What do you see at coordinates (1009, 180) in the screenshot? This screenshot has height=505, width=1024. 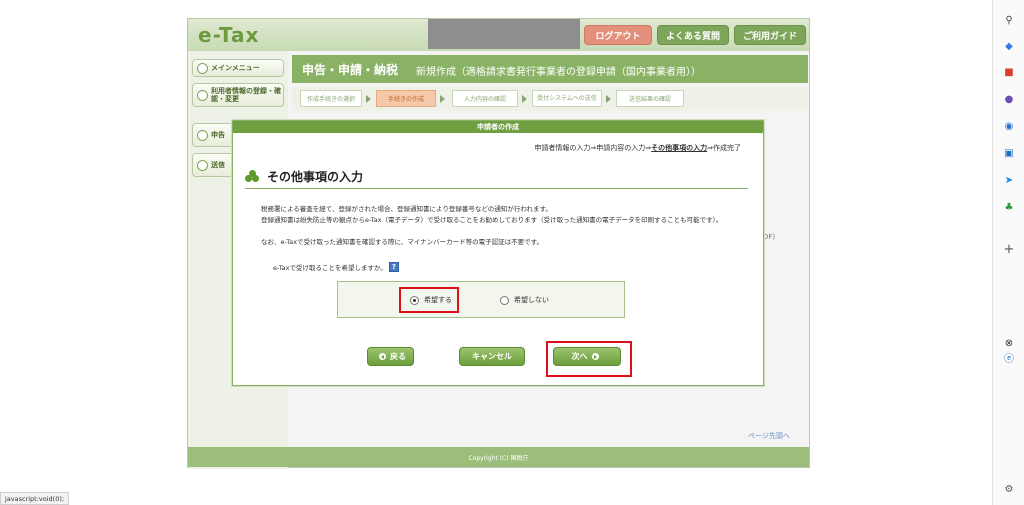 I see `send-icon: ➤` at bounding box center [1009, 180].